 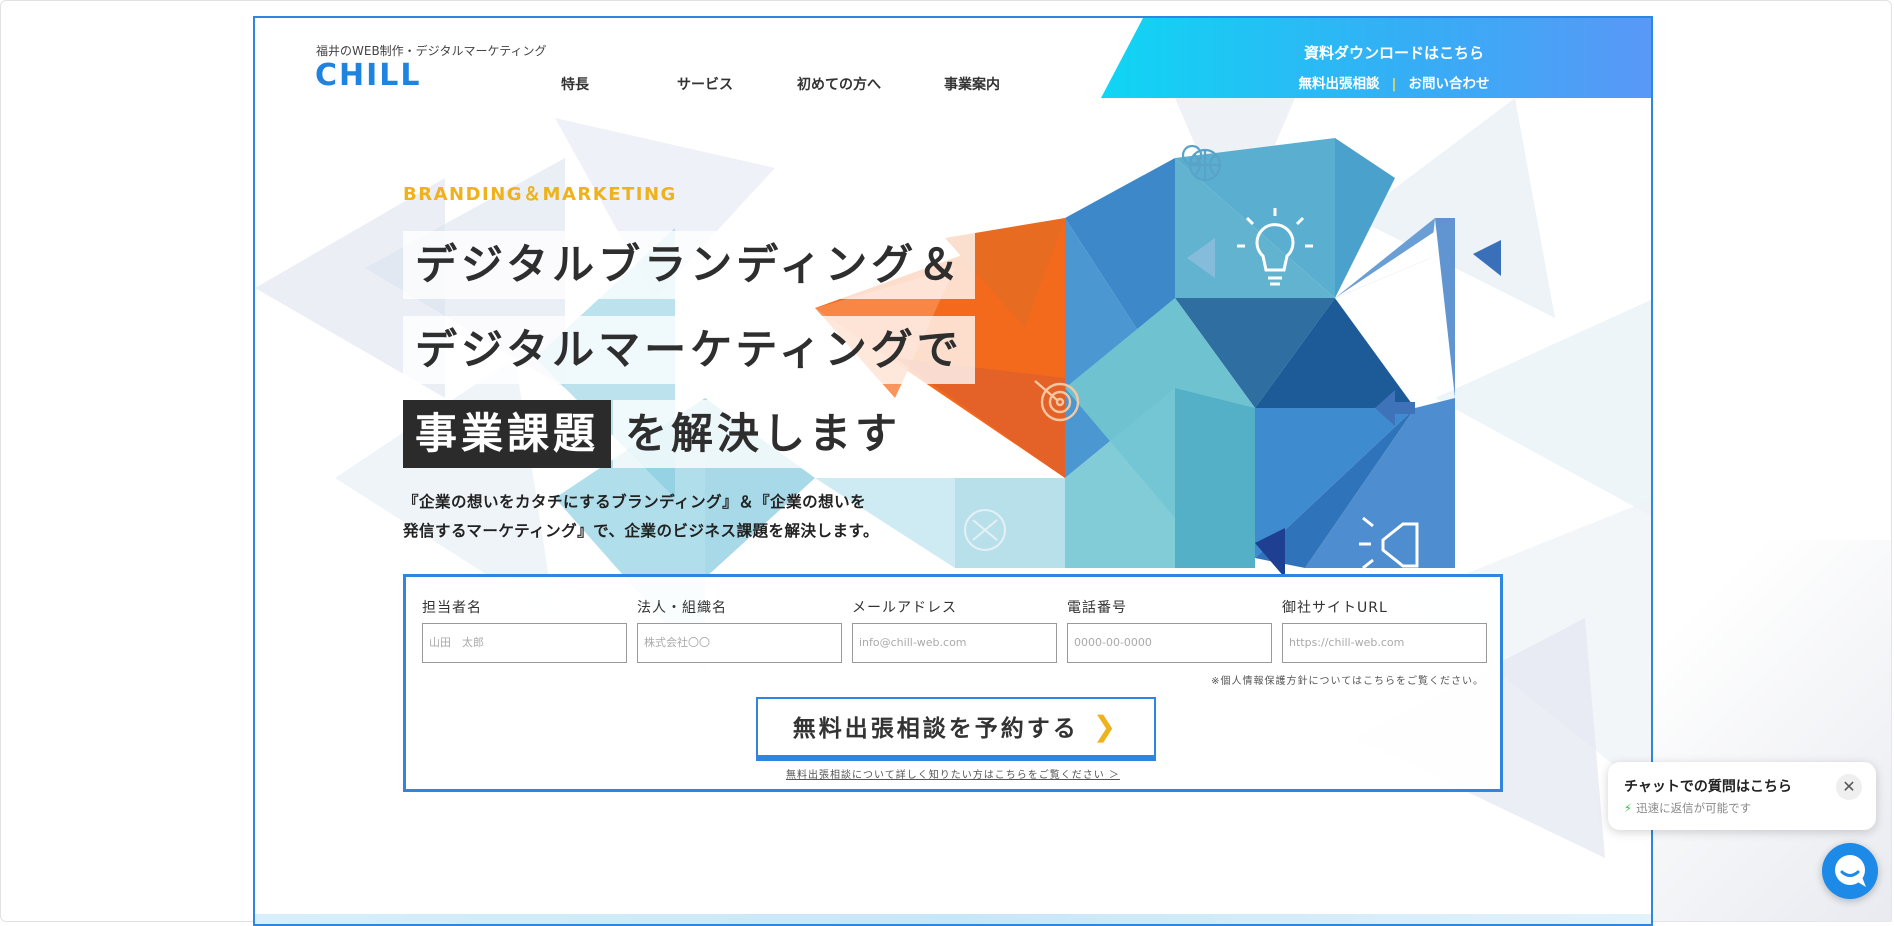 What do you see at coordinates (1849, 787) in the screenshot?
I see `close-icon: ✕` at bounding box center [1849, 787].